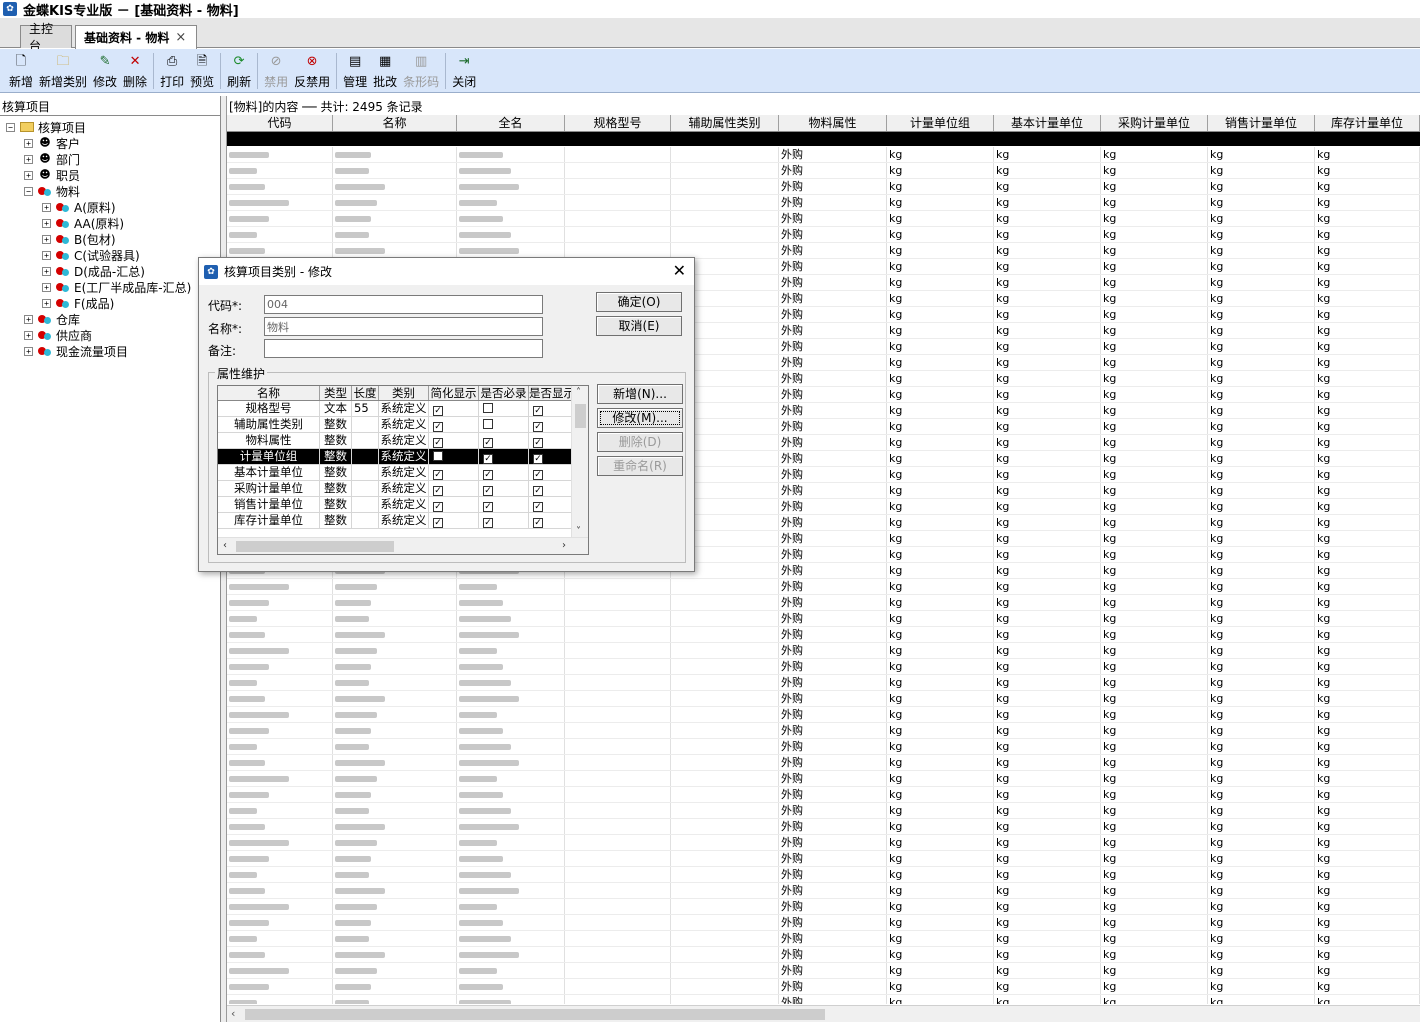 This screenshot has width=1420, height=1022. What do you see at coordinates (403, 326) in the screenshot?
I see `name-input` at bounding box center [403, 326].